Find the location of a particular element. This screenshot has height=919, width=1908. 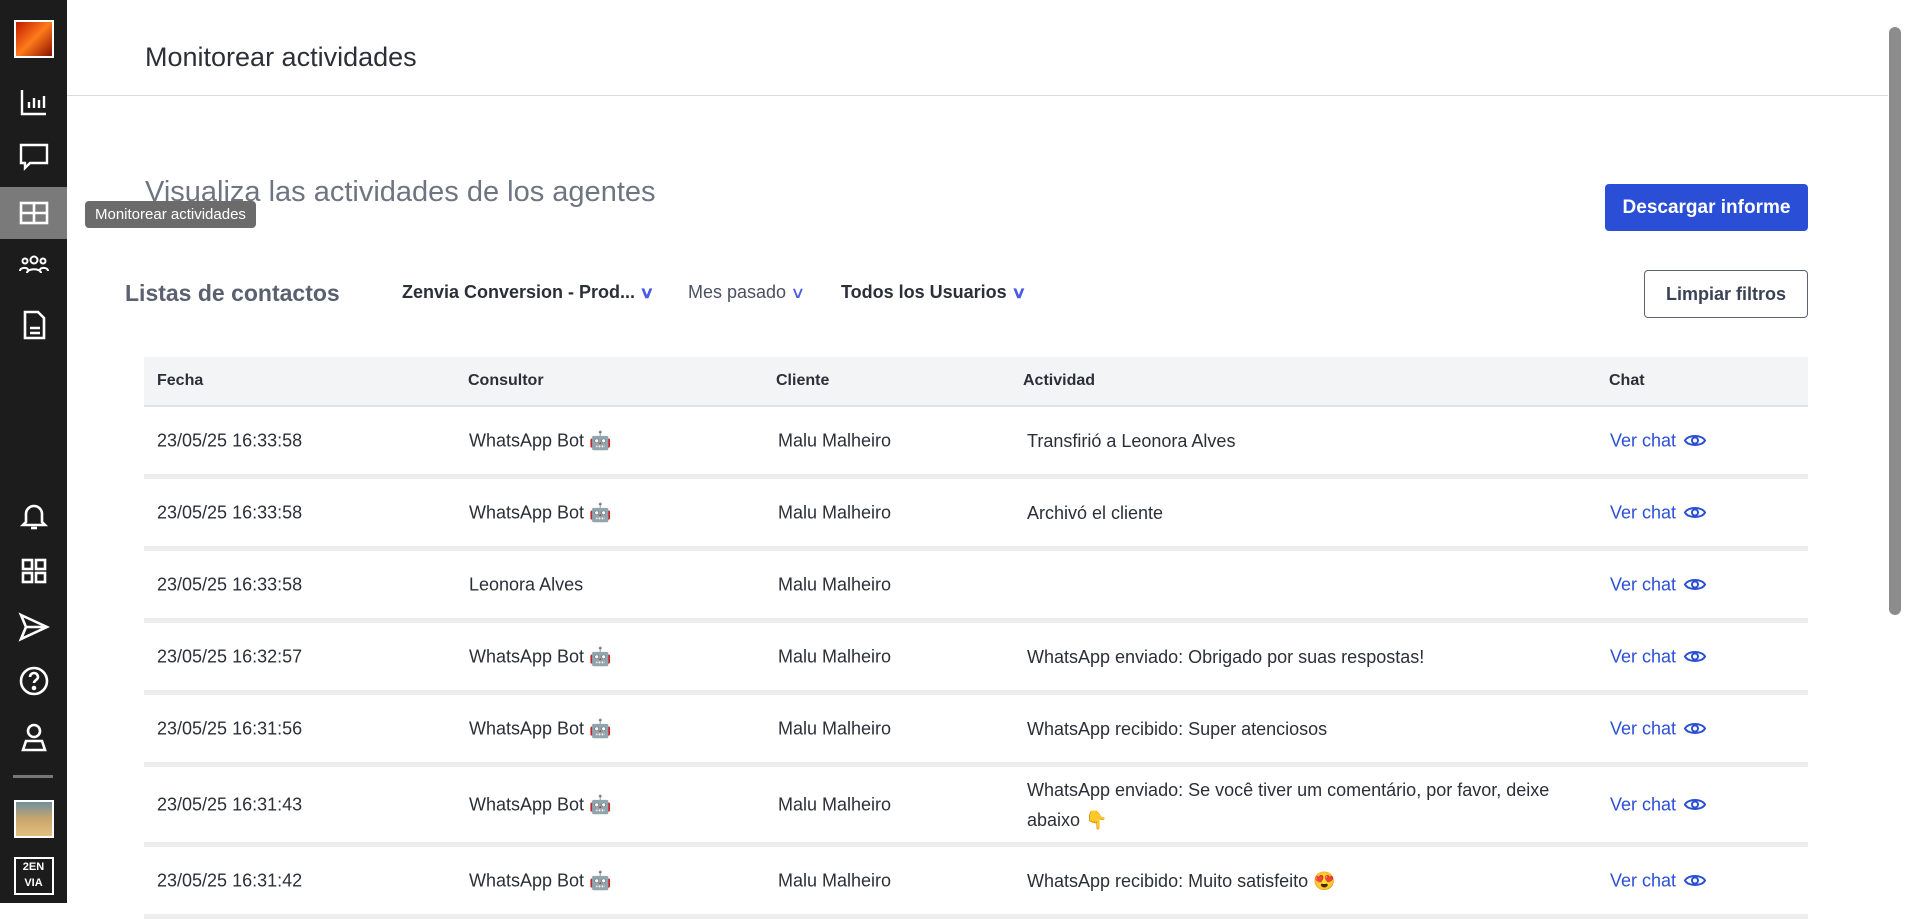

avatar is located at coordinates (33, 819).